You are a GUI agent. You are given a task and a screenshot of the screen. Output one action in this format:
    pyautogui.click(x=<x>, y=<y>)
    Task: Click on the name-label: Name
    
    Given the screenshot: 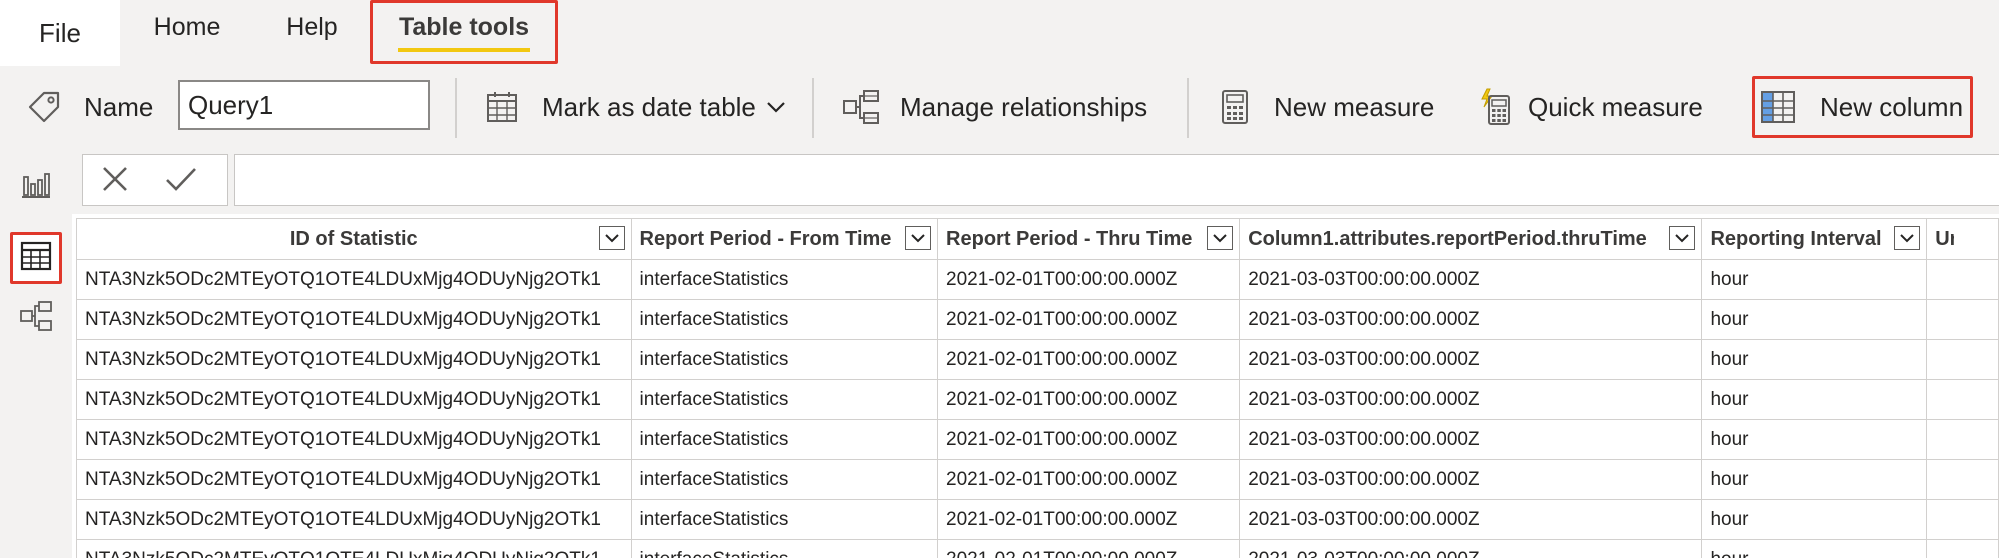 What is the action you would take?
    pyautogui.click(x=119, y=106)
    